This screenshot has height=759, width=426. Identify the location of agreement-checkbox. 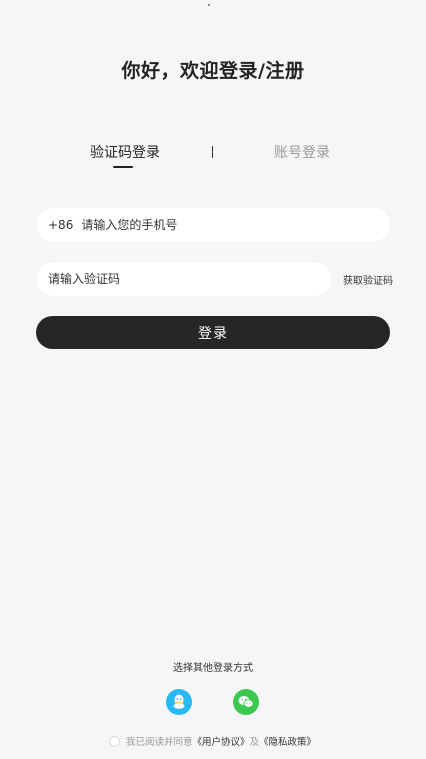
(114, 741).